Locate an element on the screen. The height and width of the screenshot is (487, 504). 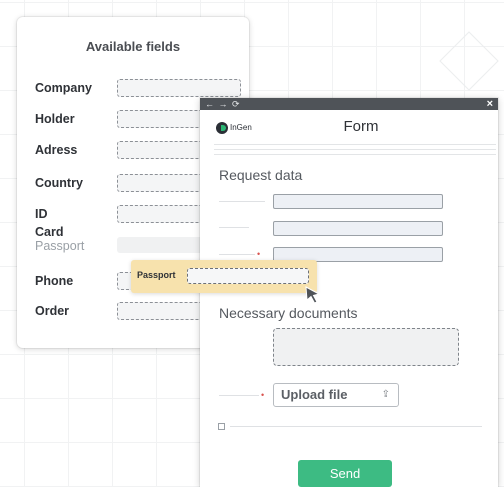
documents-drop-zone is located at coordinates (366, 347).